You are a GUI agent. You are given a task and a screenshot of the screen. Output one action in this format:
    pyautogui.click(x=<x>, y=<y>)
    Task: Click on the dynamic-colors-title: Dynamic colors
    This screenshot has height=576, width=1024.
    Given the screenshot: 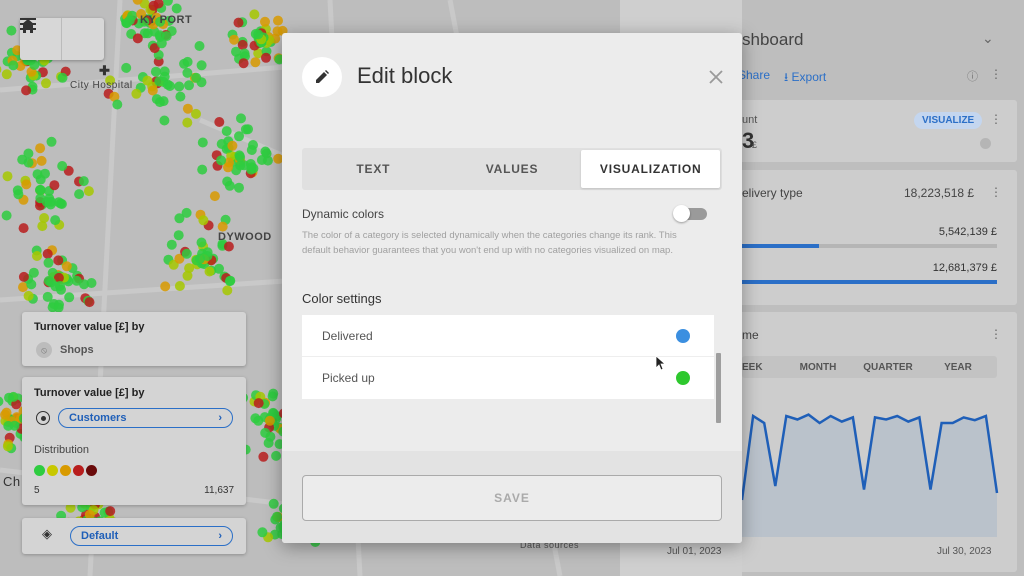 What is the action you would take?
    pyautogui.click(x=343, y=214)
    